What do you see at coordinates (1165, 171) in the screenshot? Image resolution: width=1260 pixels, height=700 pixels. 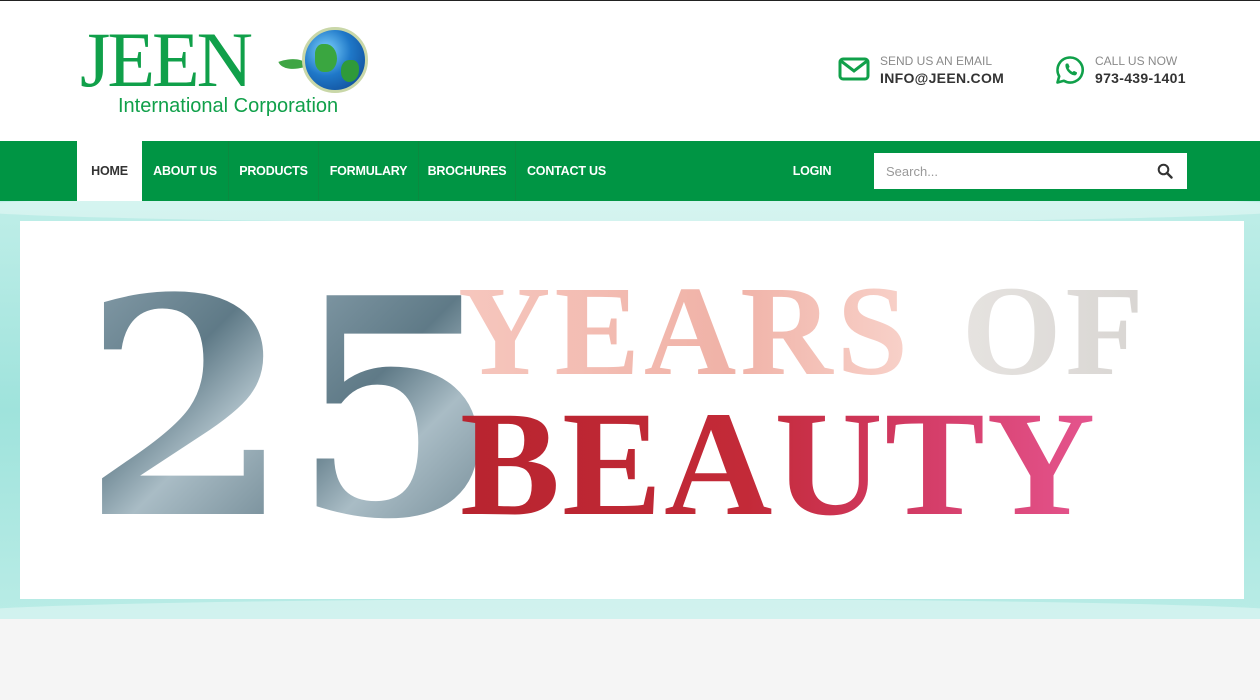 I see `search-icon` at bounding box center [1165, 171].